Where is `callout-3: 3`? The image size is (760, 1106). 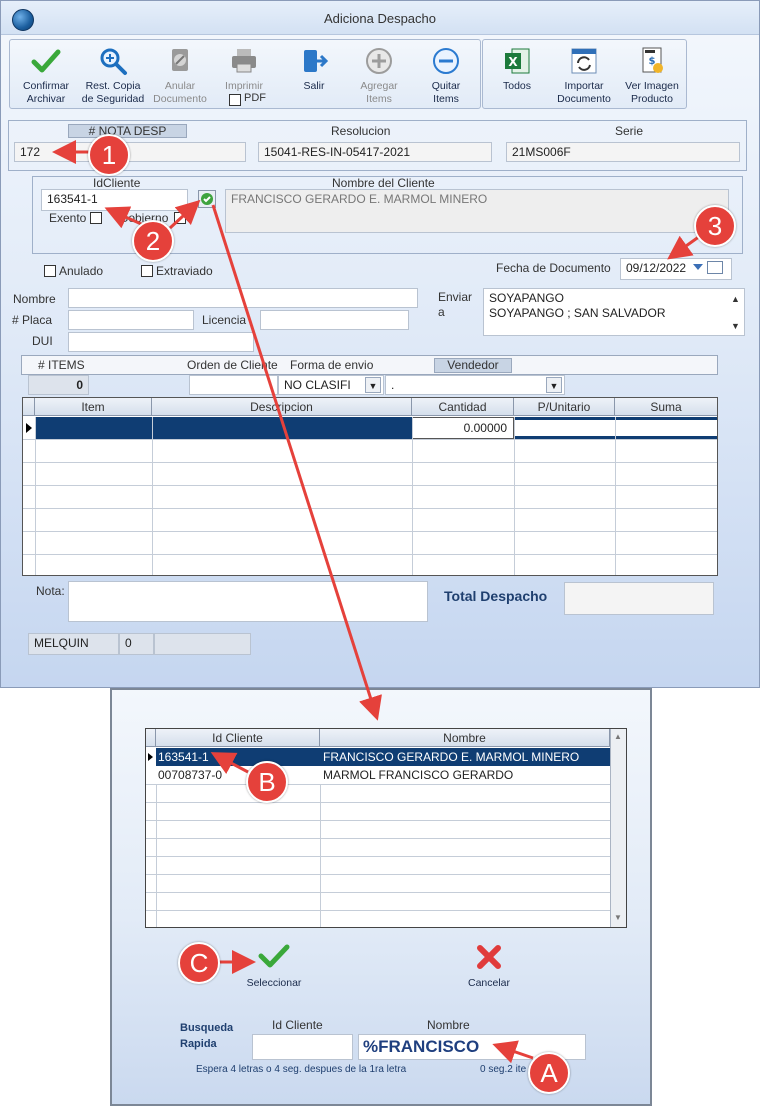 callout-3: 3 is located at coordinates (715, 226).